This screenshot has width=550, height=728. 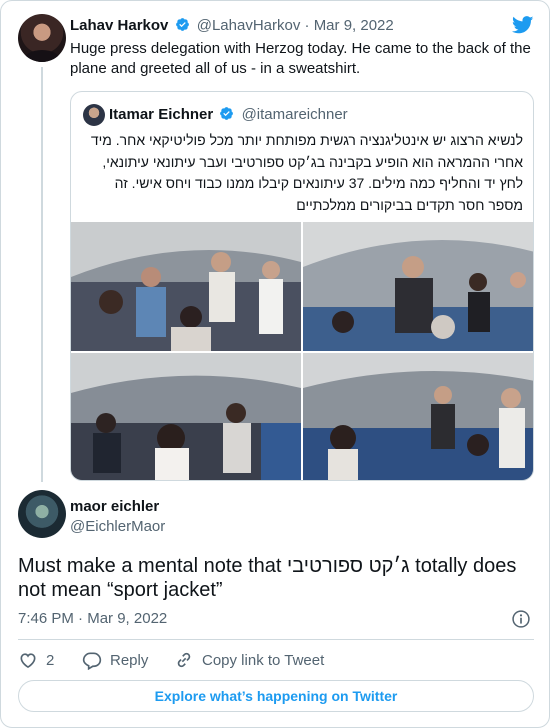 What do you see at coordinates (127, 618) in the screenshot?
I see `reply-date: Mar 9, 2022` at bounding box center [127, 618].